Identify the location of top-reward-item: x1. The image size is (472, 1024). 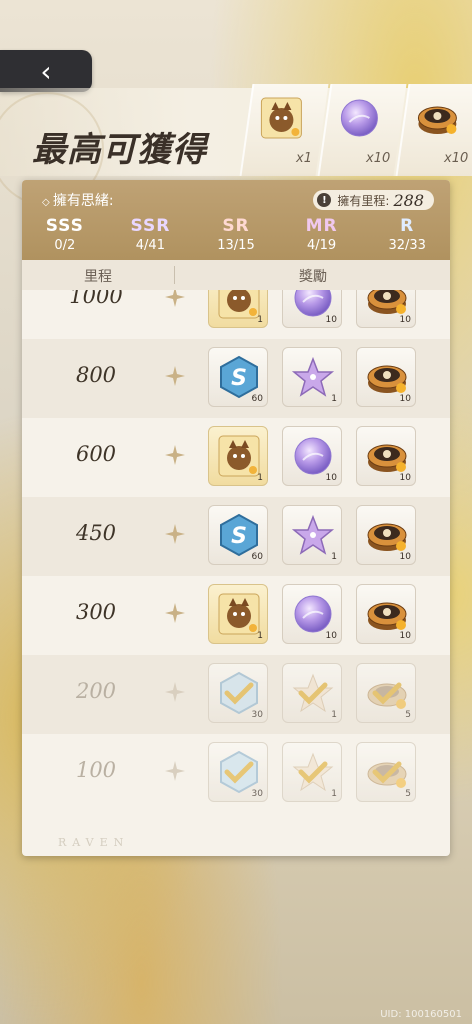
(284, 130).